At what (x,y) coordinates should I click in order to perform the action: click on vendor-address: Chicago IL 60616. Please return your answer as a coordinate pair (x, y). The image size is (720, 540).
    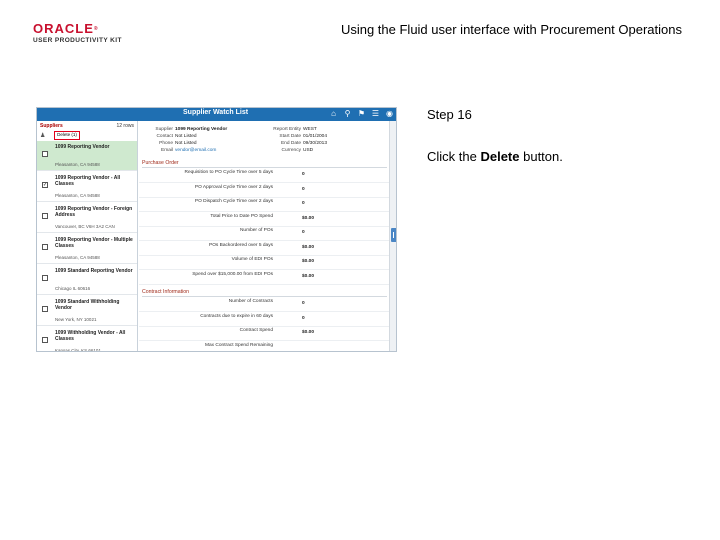
    Looking at the image, I should click on (73, 288).